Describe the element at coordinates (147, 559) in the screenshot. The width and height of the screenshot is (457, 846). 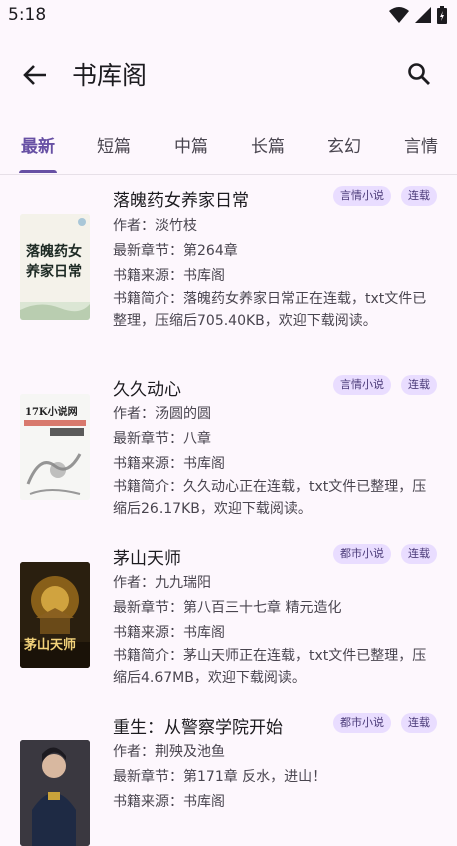
I see `book-title: 茅山天师` at that location.